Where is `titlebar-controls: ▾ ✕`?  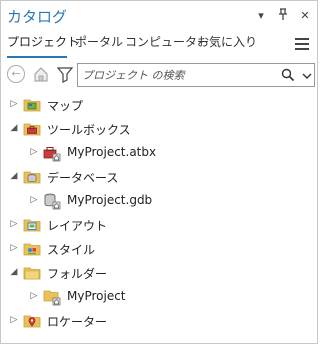 titlebar-controls: ▾ ✕ is located at coordinates (283, 15).